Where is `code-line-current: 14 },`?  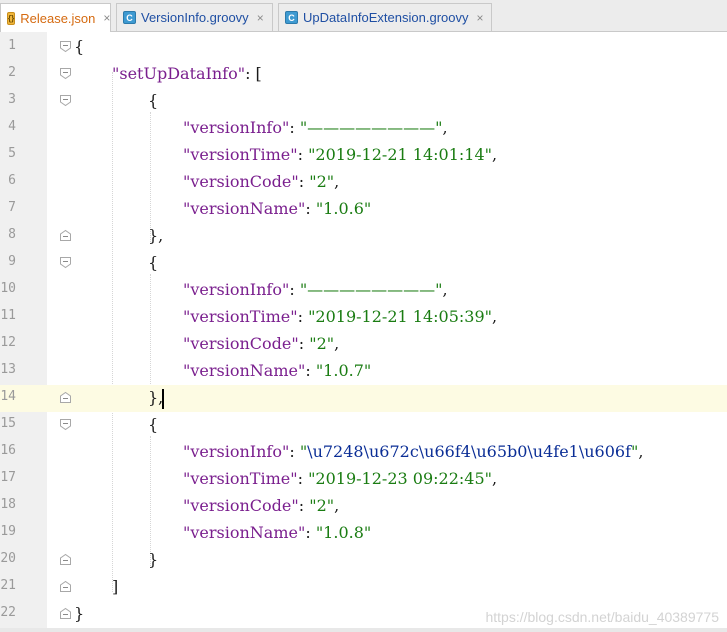
code-line-current: 14 }, is located at coordinates (363, 398).